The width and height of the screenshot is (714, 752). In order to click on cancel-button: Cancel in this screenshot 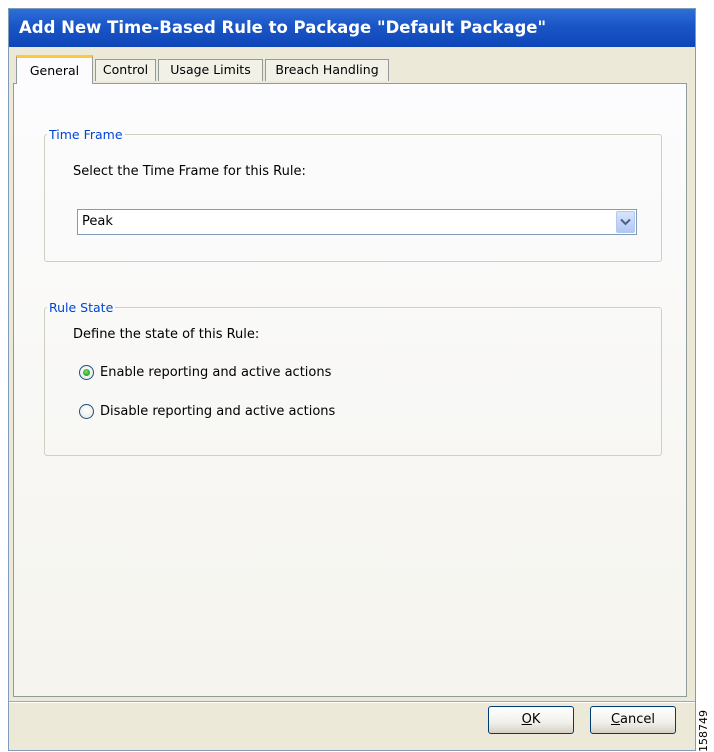, I will do `click(633, 720)`.